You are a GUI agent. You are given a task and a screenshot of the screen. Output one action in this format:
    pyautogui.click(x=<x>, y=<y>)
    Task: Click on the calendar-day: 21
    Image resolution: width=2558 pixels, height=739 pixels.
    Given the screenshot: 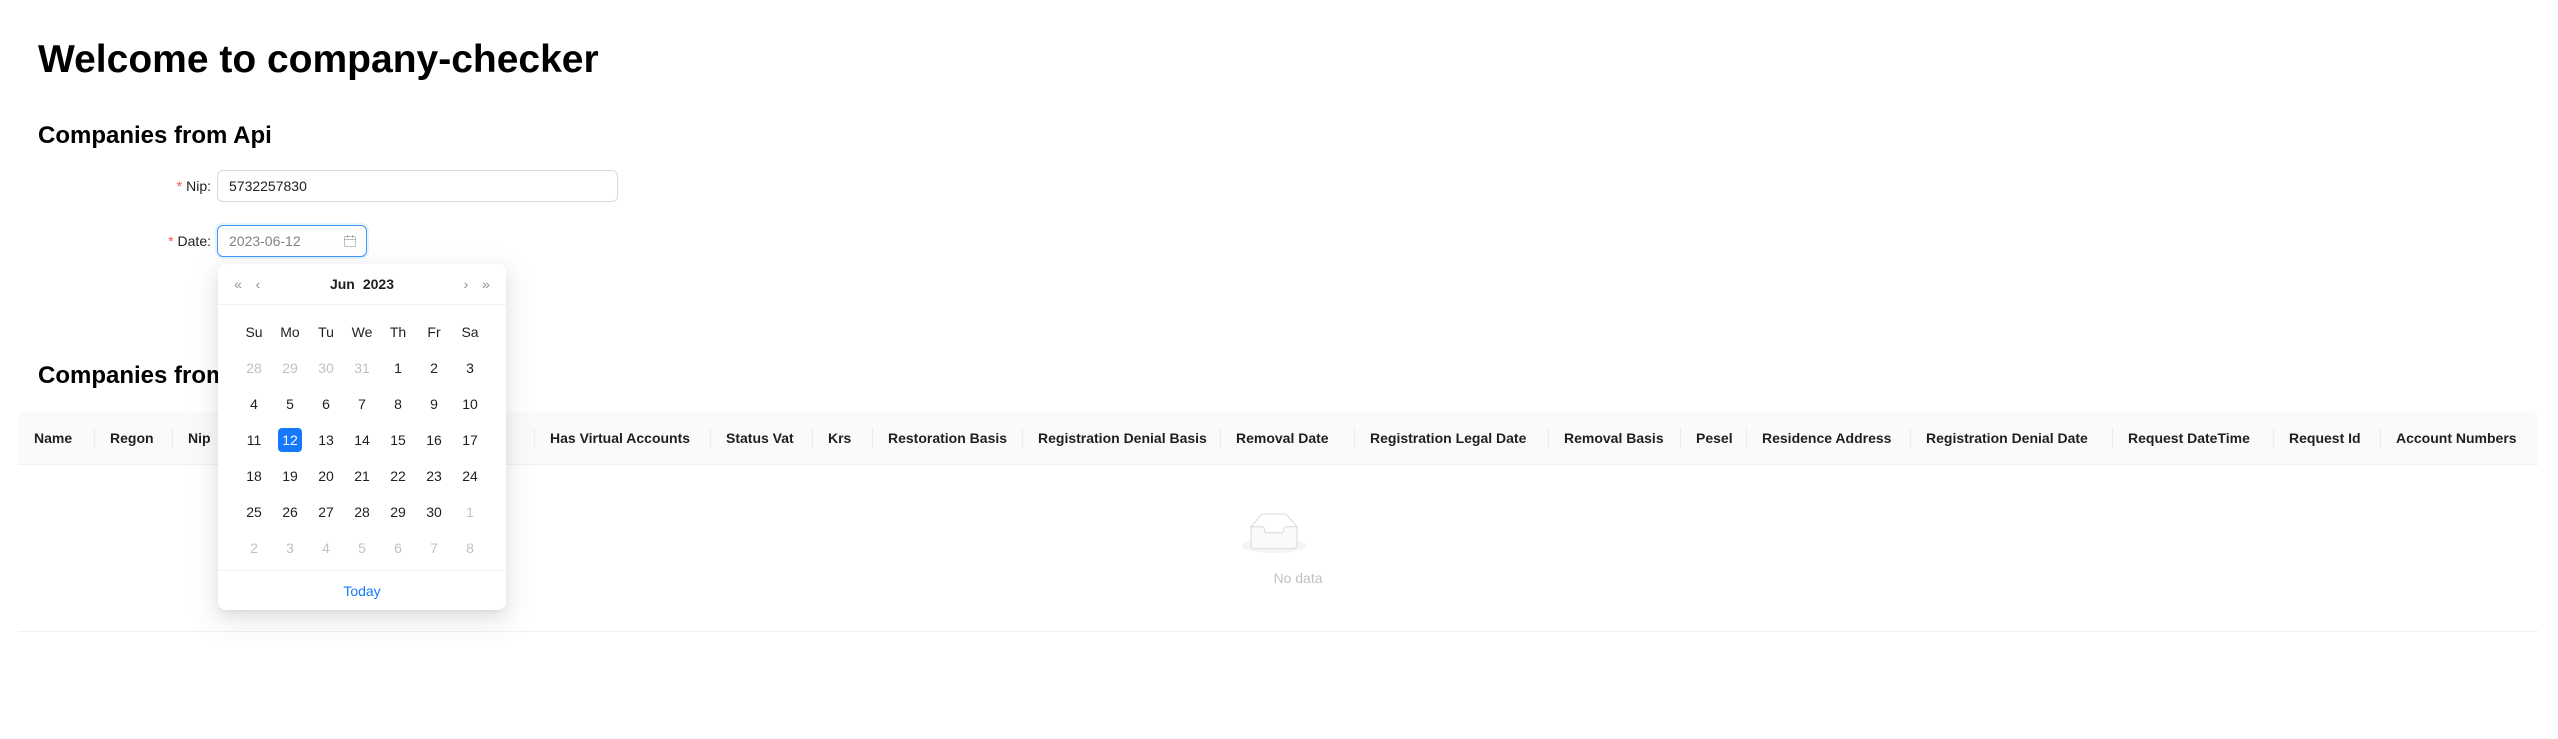 What is the action you would take?
    pyautogui.click(x=362, y=476)
    